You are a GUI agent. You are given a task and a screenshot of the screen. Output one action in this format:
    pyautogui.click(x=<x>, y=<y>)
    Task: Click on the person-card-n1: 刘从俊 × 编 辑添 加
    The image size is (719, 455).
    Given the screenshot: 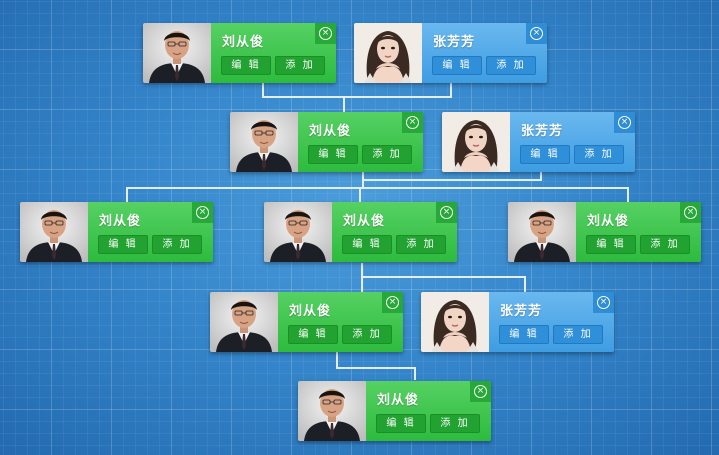 What is the action you would take?
    pyautogui.click(x=239, y=53)
    